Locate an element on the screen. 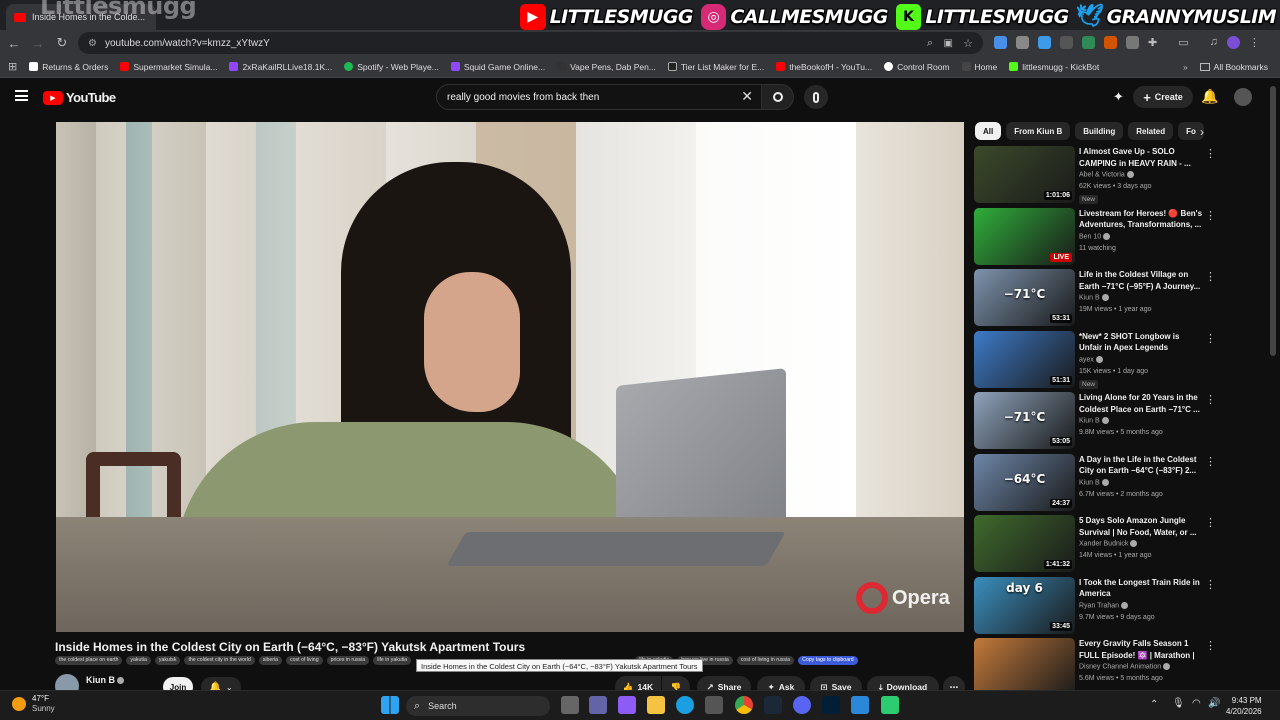  bookmarks-overflow-icon: » is located at coordinates (1185, 67).